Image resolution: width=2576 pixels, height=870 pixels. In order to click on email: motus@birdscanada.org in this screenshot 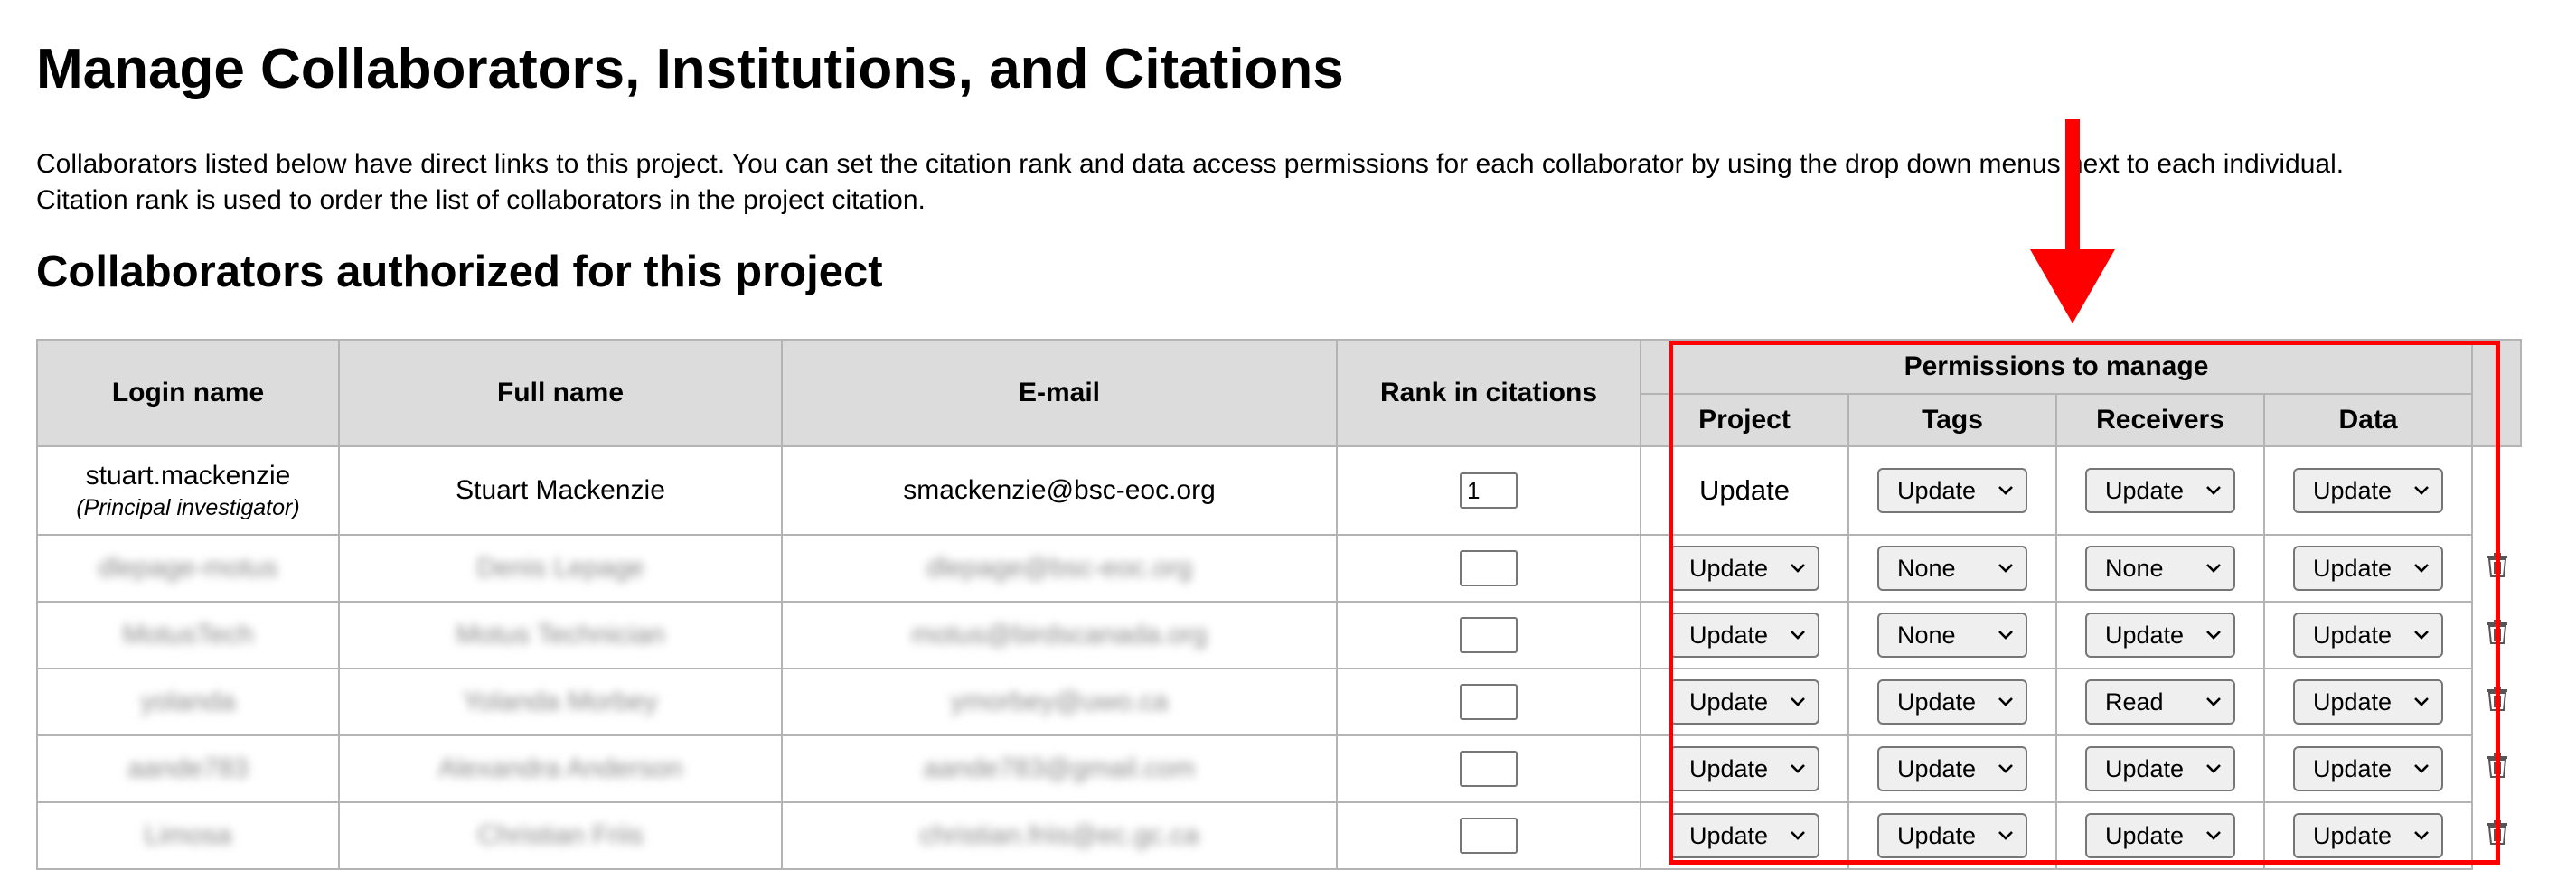, I will do `click(1059, 635)`.